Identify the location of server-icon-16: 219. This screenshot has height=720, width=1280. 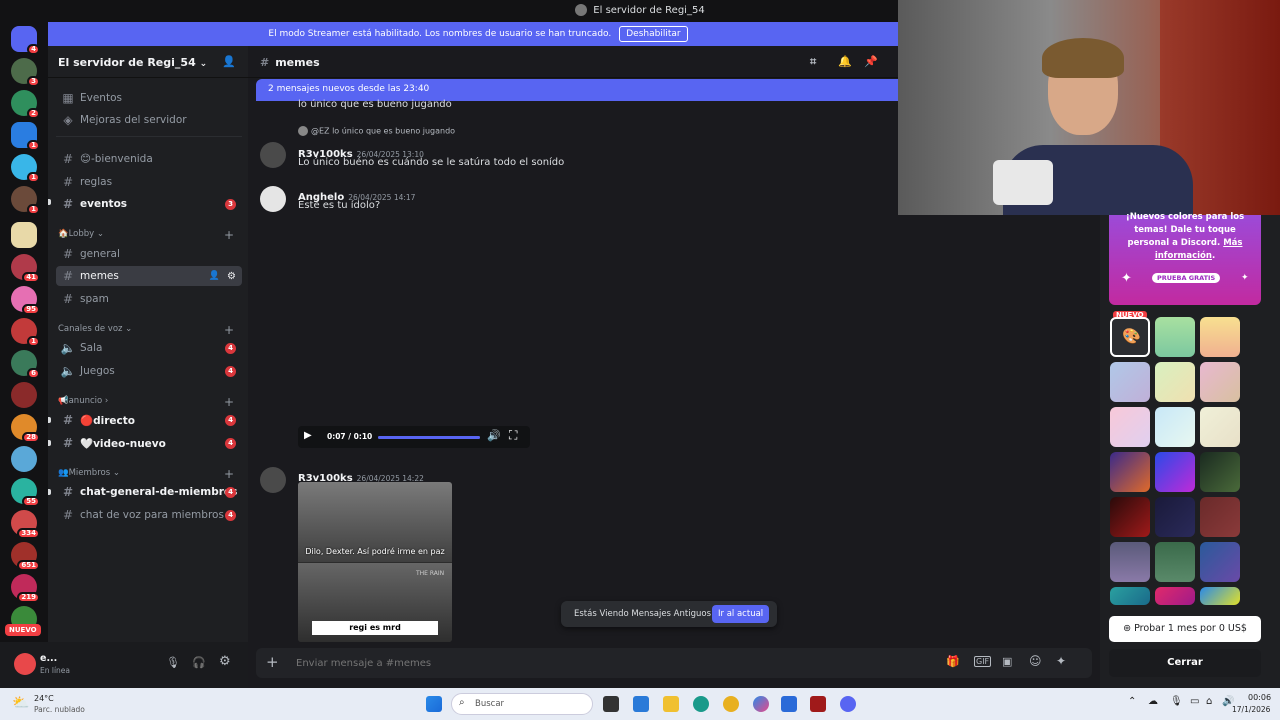
(25, 588).